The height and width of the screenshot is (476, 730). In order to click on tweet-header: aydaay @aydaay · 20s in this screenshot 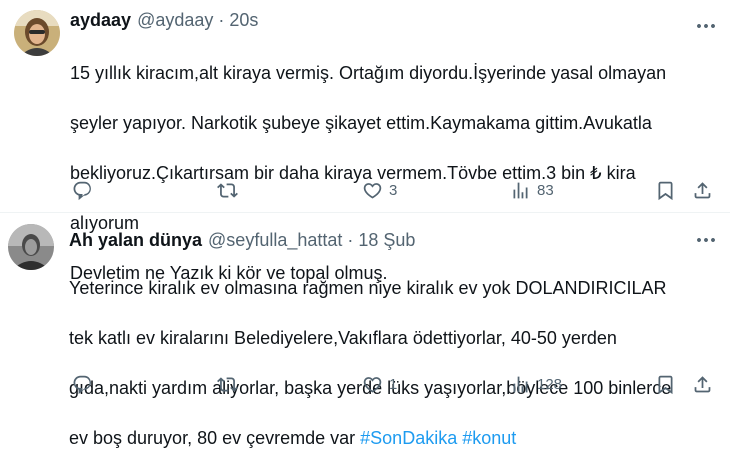, I will do `click(164, 20)`.